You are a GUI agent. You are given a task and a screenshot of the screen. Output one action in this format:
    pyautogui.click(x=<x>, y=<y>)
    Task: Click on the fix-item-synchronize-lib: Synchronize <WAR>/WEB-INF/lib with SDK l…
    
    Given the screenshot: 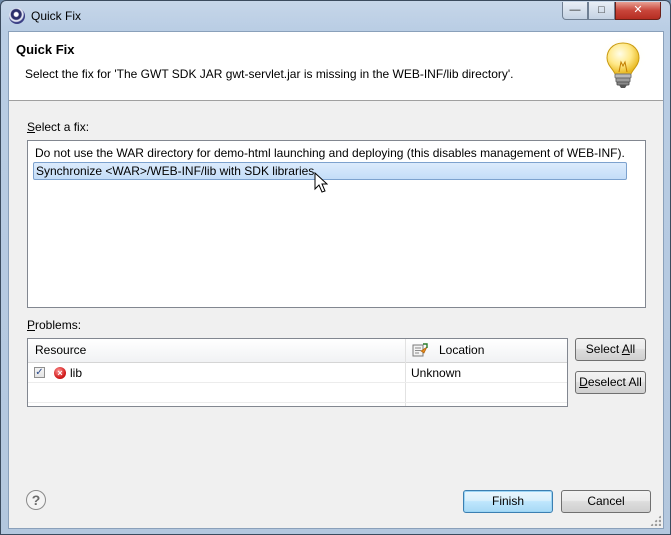 What is the action you would take?
    pyautogui.click(x=330, y=171)
    